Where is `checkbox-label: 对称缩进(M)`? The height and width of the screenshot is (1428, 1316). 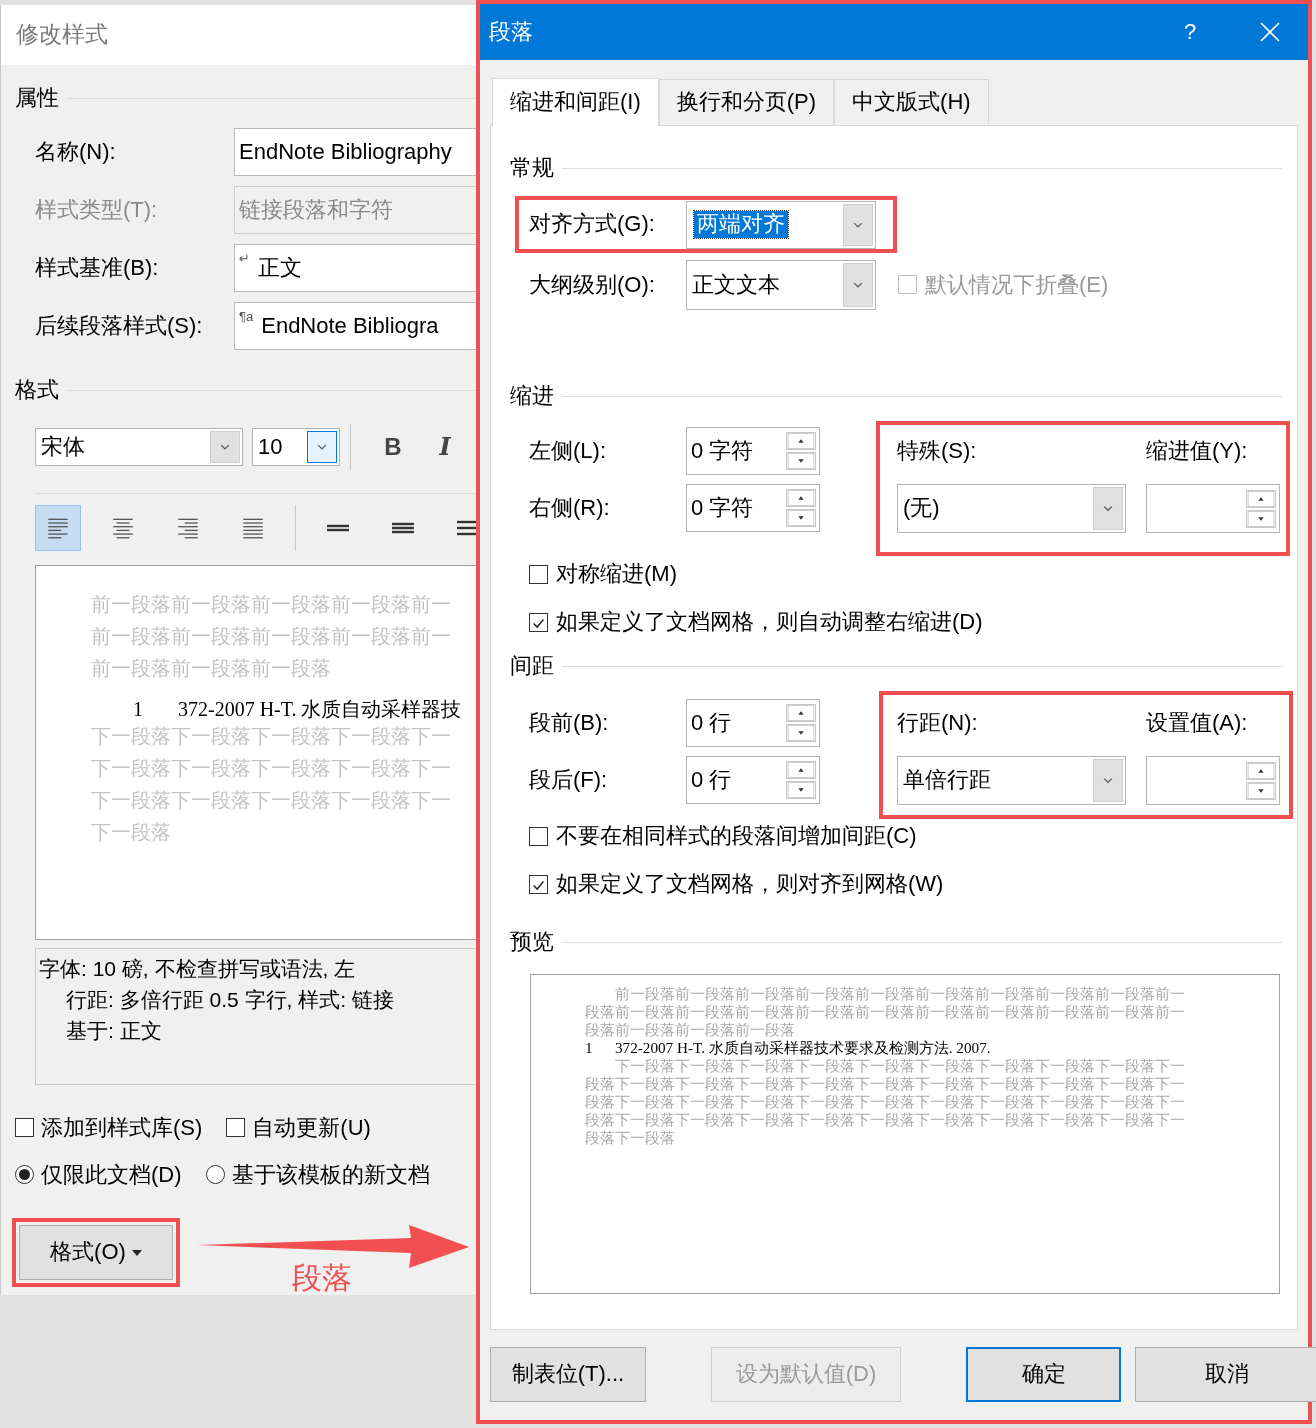
checkbox-label: 对称缩进(M) is located at coordinates (616, 574).